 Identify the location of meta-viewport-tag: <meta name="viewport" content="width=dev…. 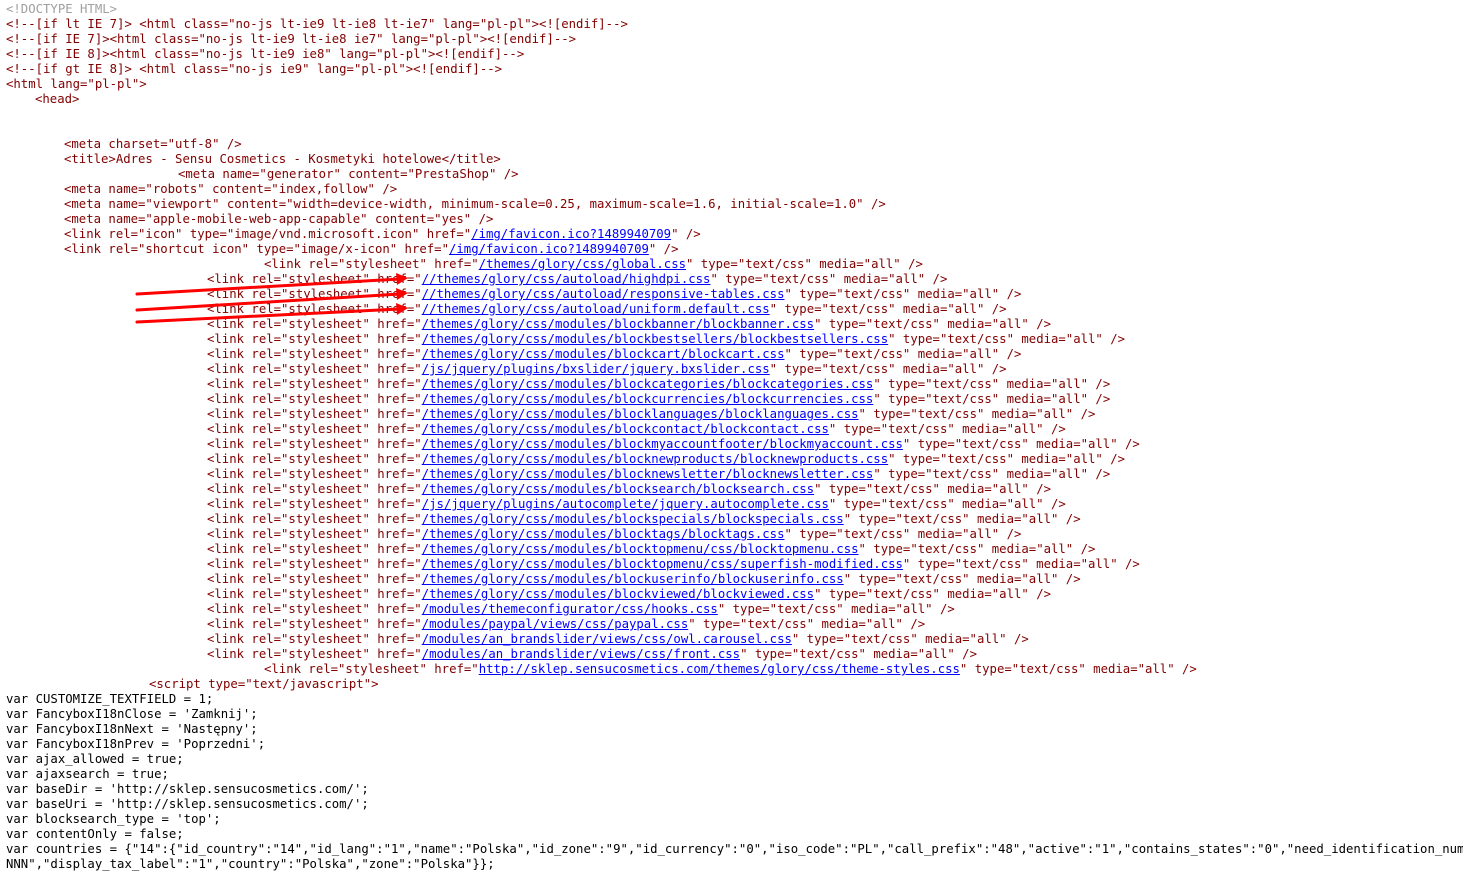
(475, 204).